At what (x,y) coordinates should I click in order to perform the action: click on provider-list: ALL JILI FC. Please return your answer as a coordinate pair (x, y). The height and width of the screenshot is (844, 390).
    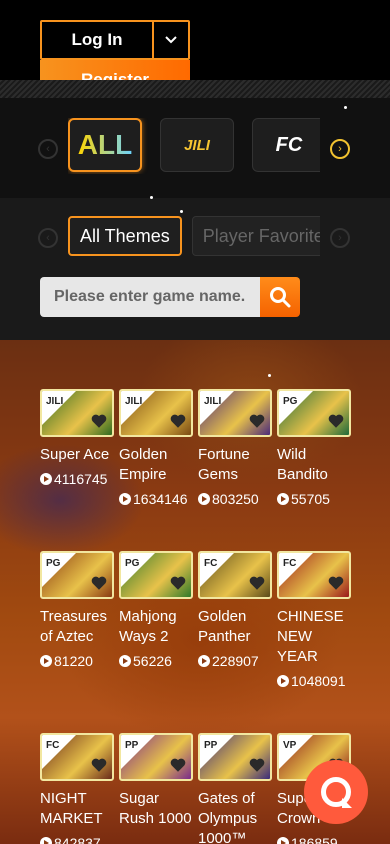
    Looking at the image, I should click on (194, 146).